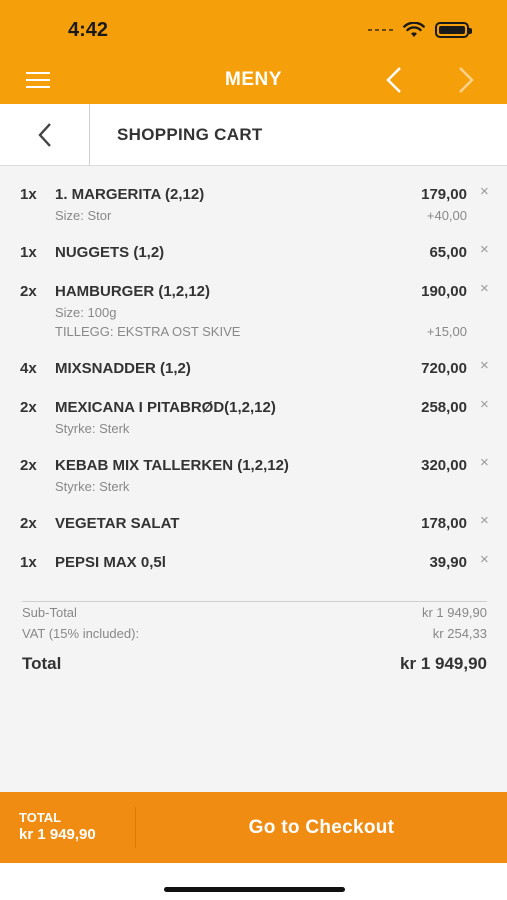  Describe the element at coordinates (444, 368) in the screenshot. I see `item-price: 720,00` at that location.